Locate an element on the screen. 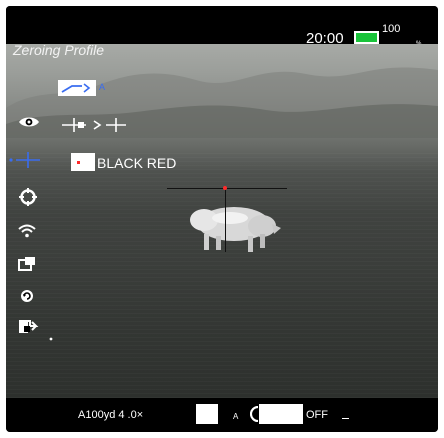  reticle-color-swatch is located at coordinates (83, 162).